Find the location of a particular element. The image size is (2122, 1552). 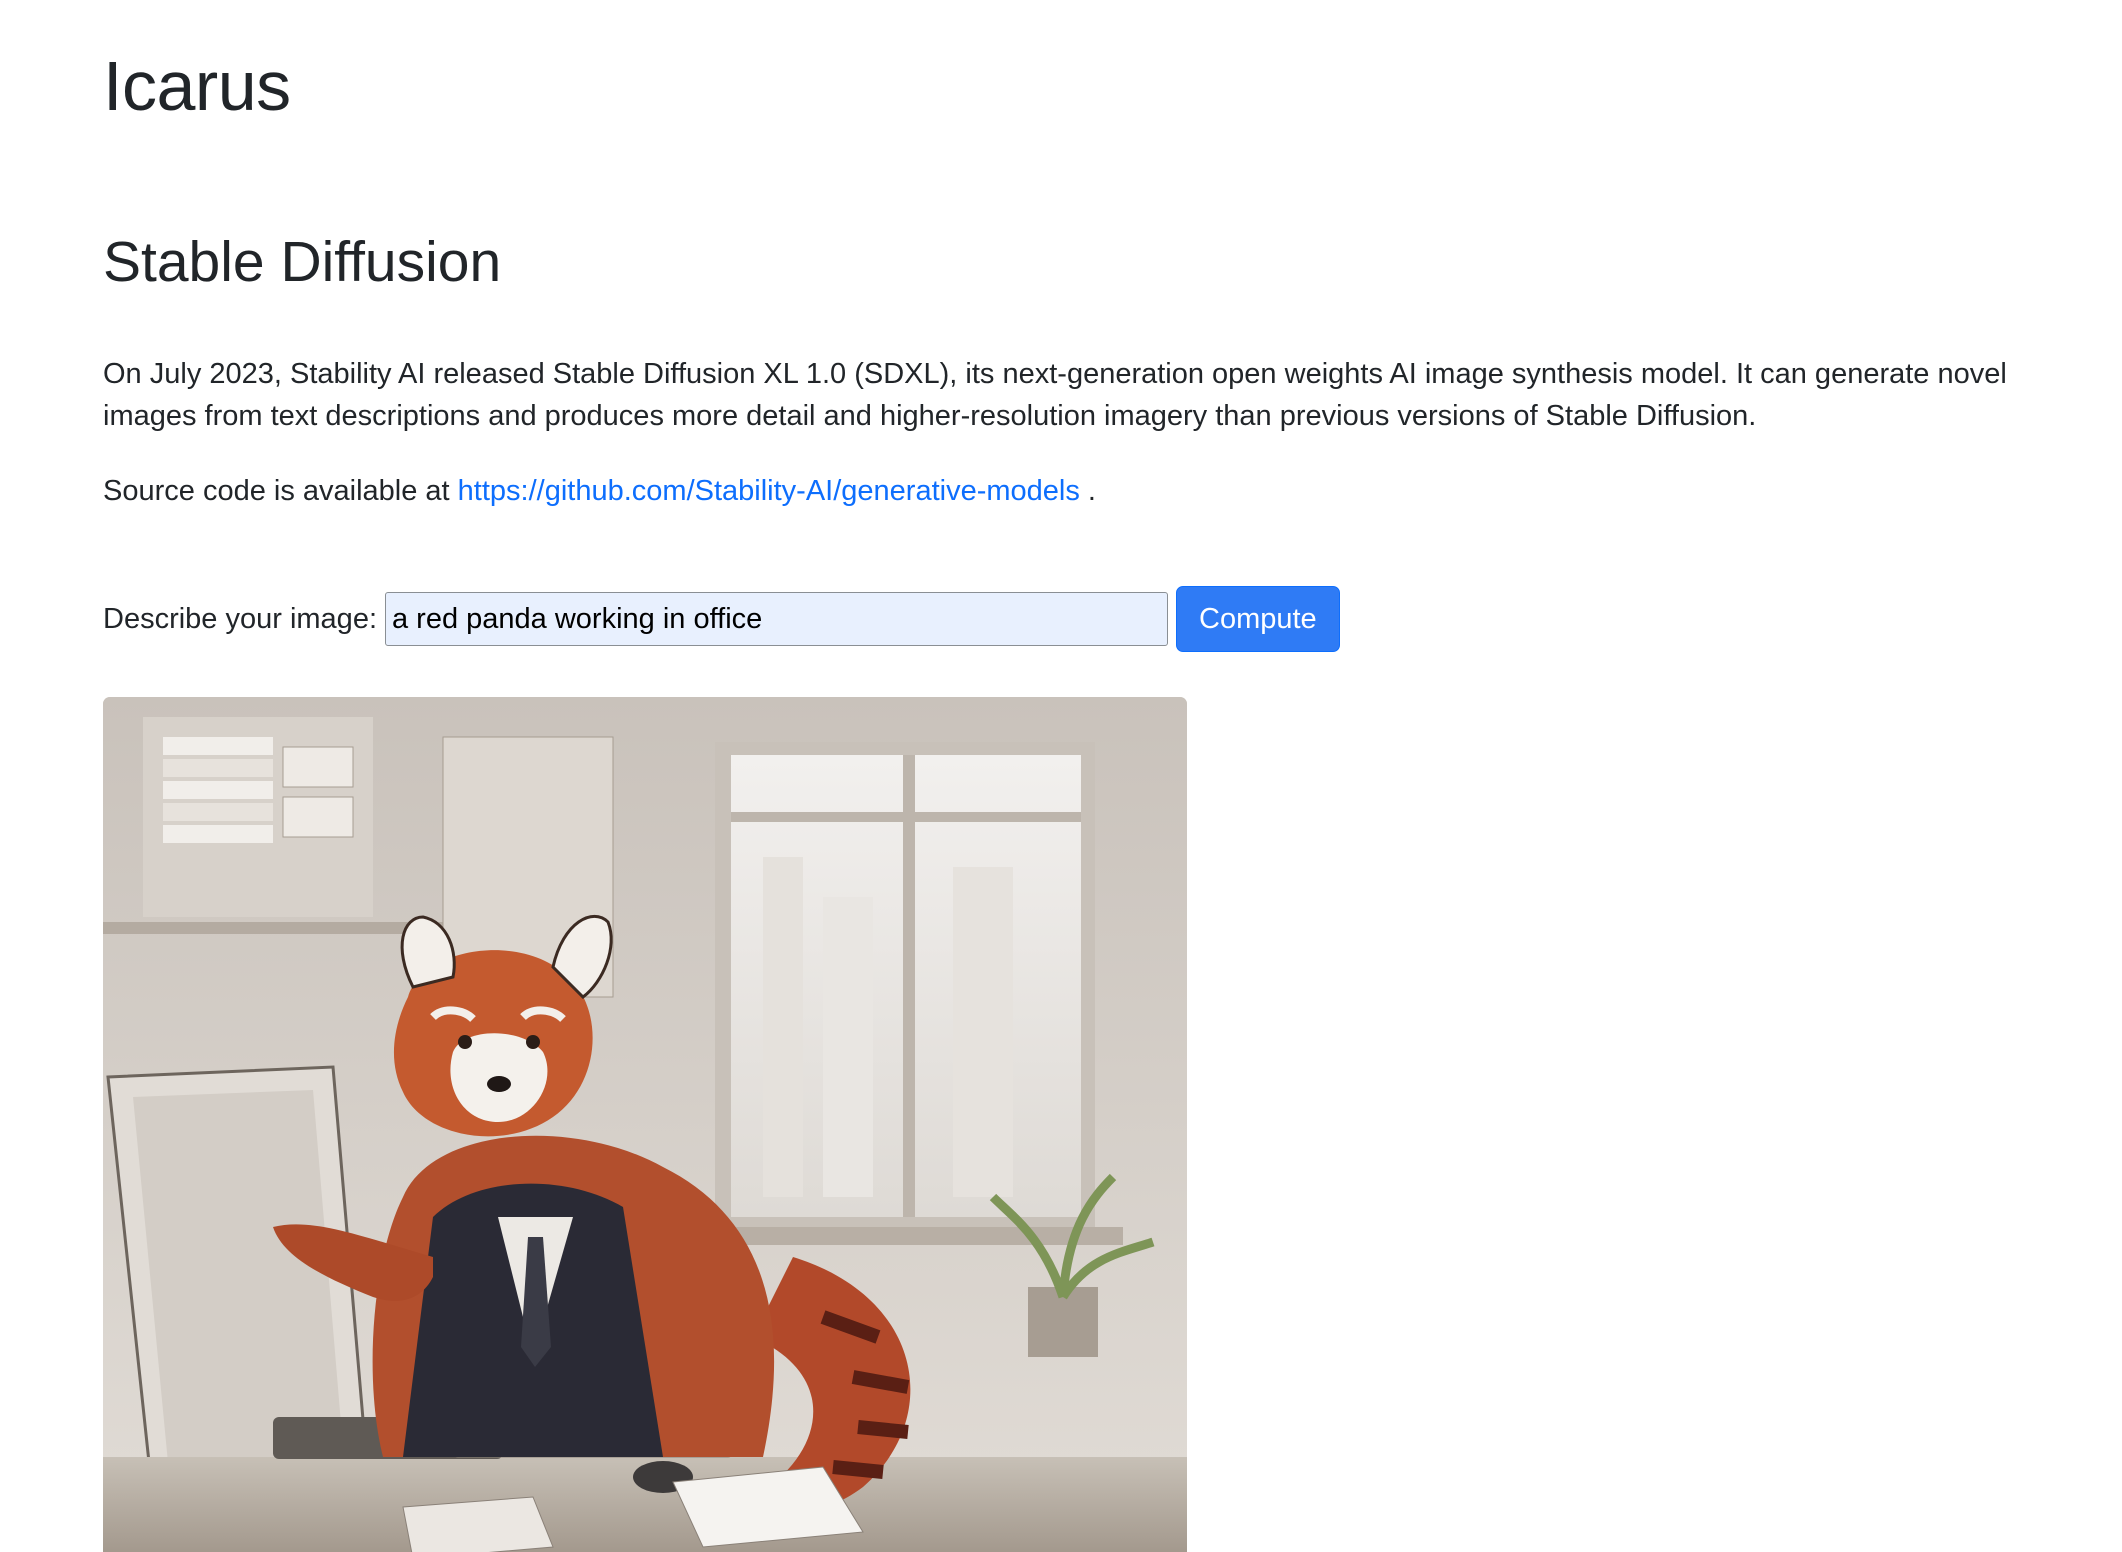

prompt-form: Describe your image: Compute is located at coordinates (721, 619).